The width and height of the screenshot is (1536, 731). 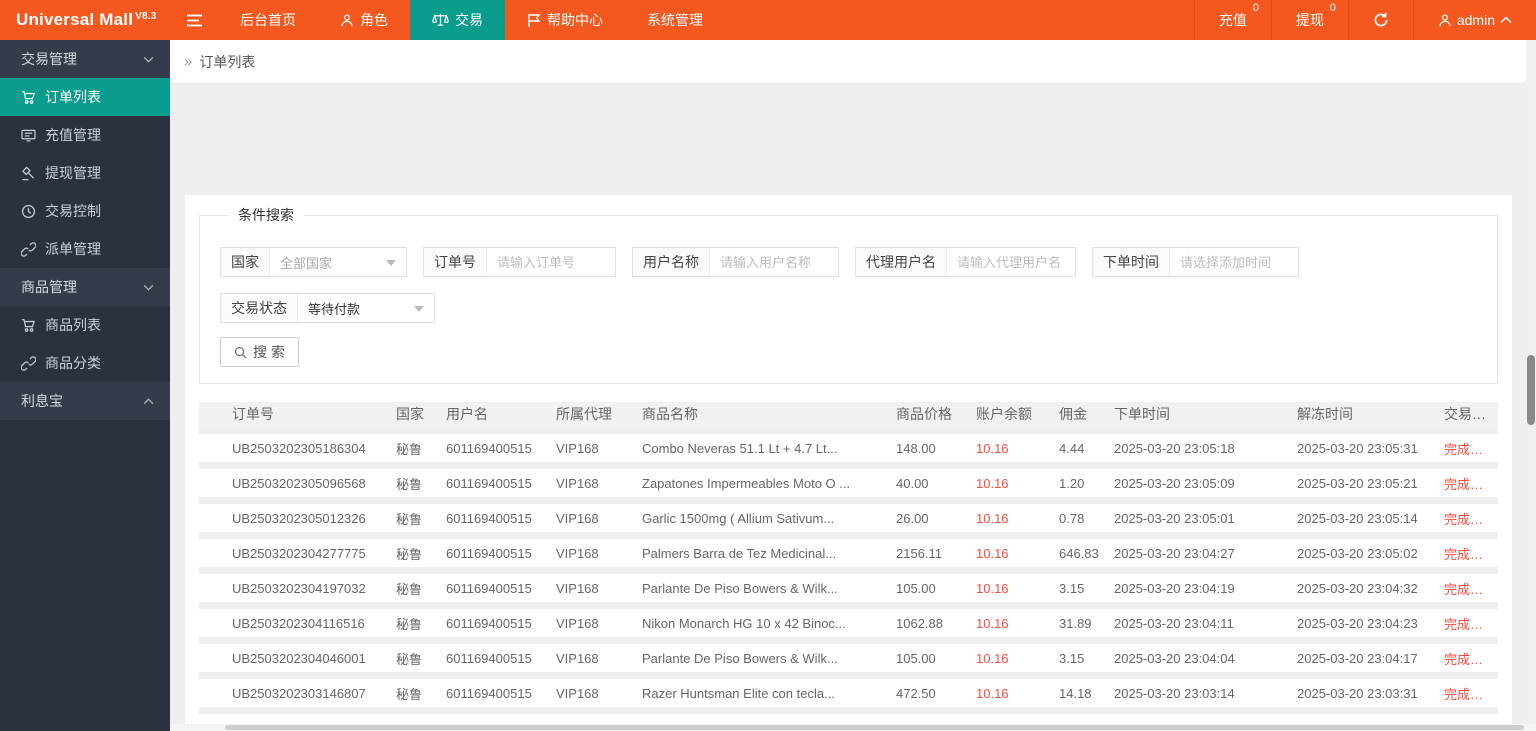 I want to click on search-icon, so click(x=240, y=352).